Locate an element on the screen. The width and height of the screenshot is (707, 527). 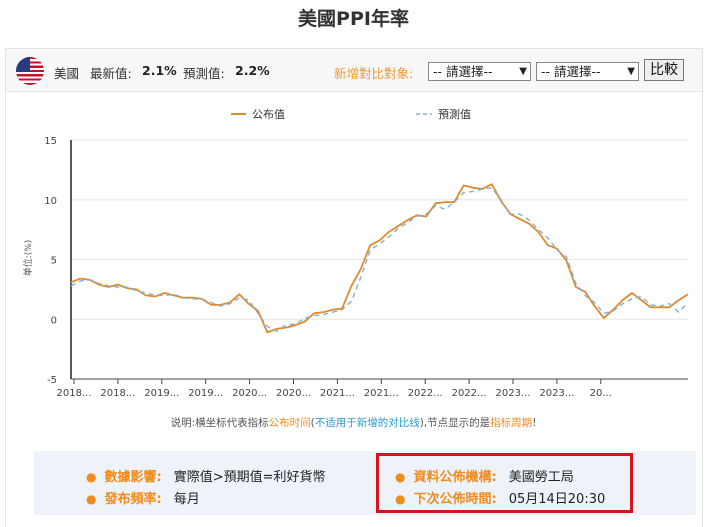
y-tick-label: -5 is located at coordinates (52, 380).